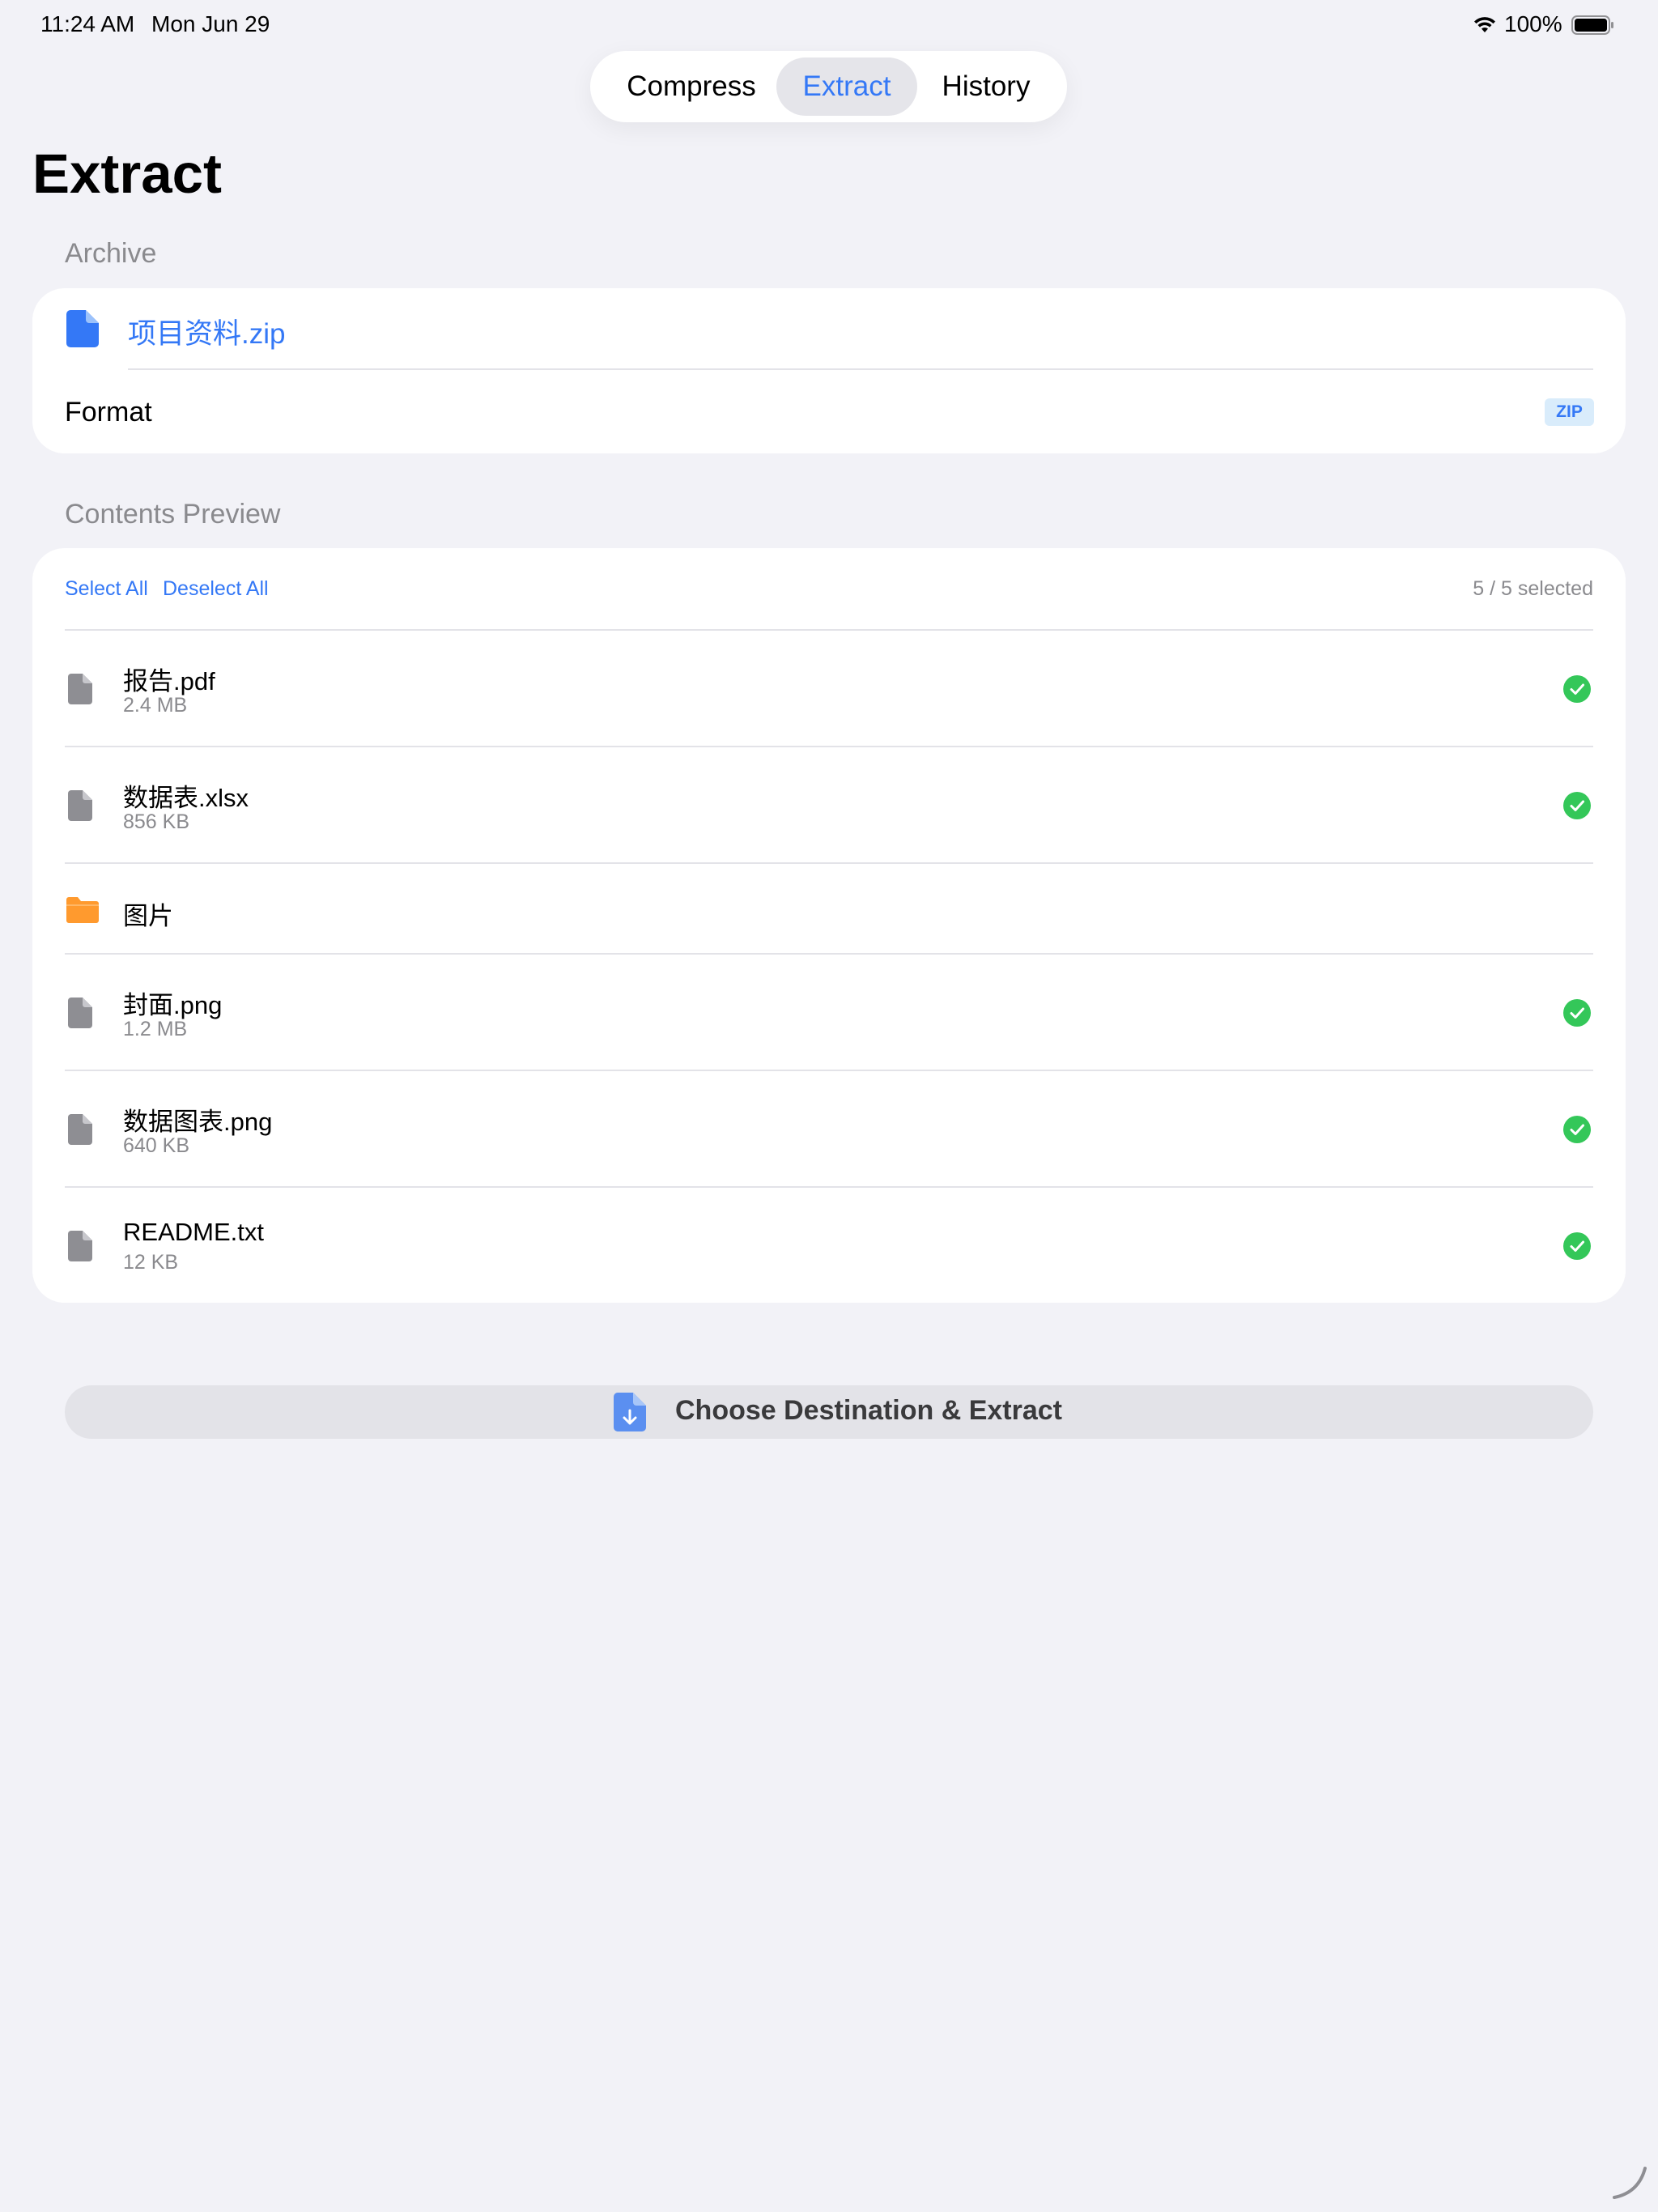  What do you see at coordinates (1569, 412) in the screenshot?
I see `format-badge: ZIP` at bounding box center [1569, 412].